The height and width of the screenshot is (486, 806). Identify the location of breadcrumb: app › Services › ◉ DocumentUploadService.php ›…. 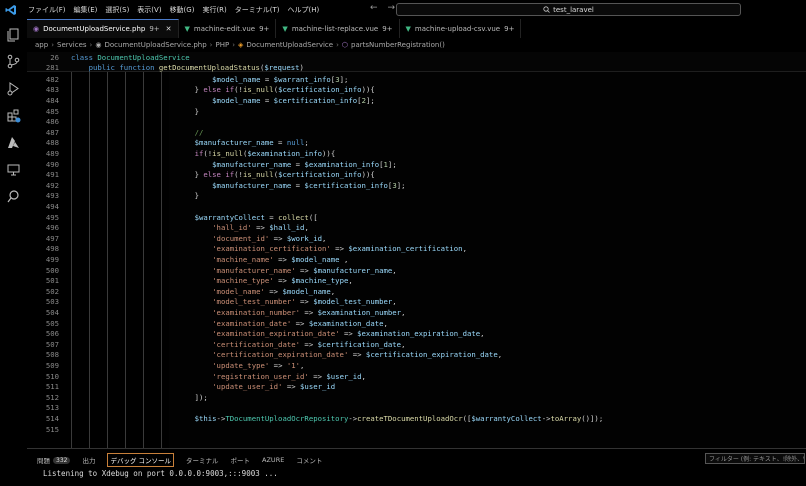
(416, 45).